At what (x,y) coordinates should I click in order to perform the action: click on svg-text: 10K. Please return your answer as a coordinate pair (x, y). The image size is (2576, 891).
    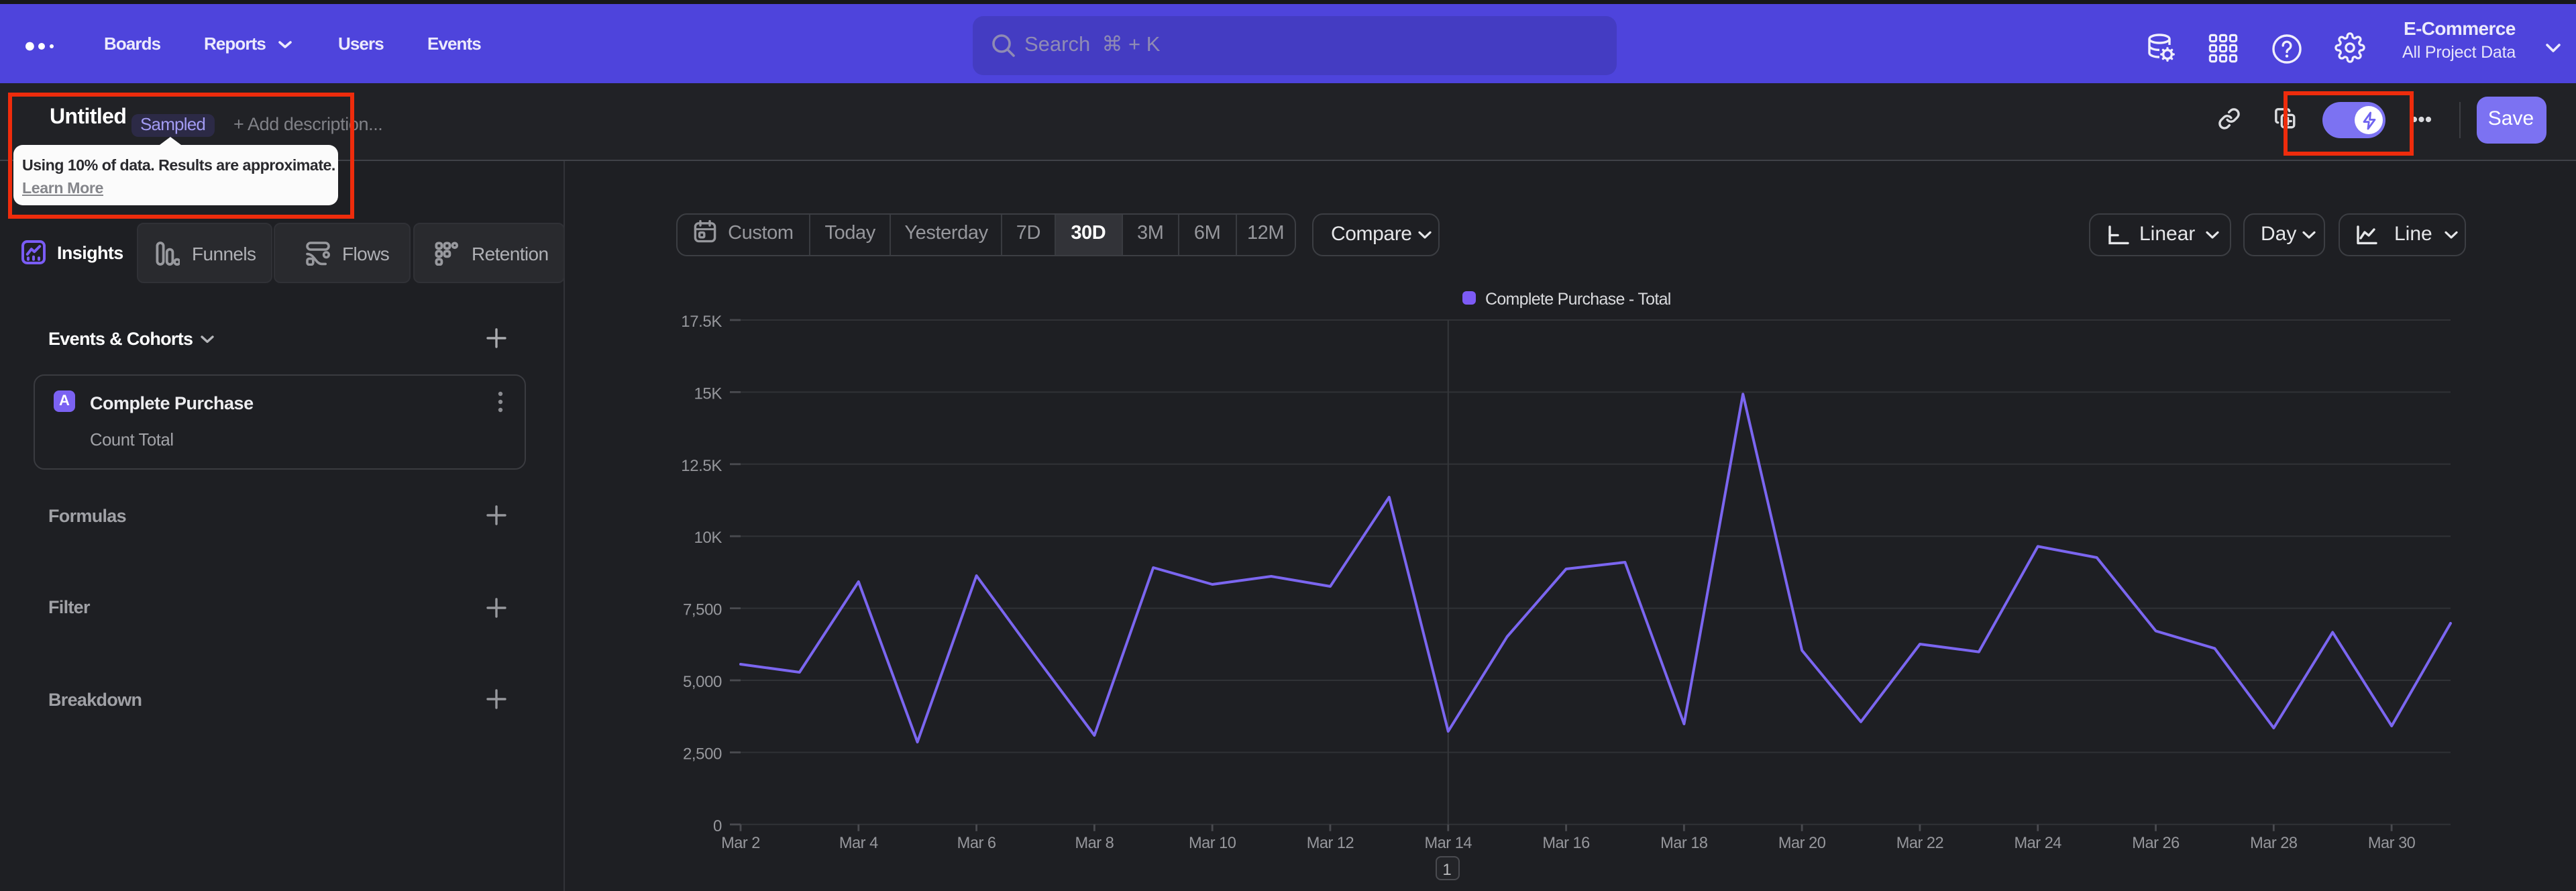
    Looking at the image, I should click on (708, 538).